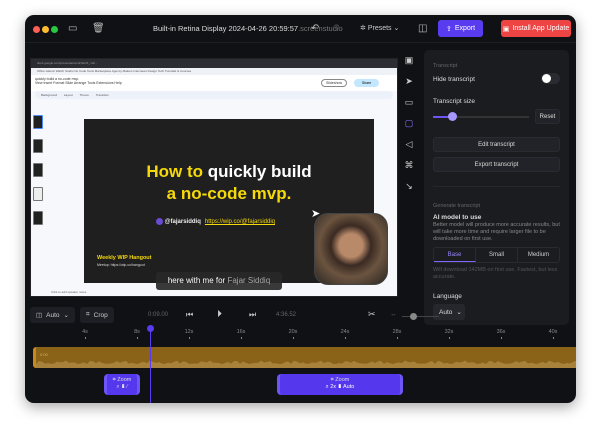 Image resolution: width=600 pixels, height=434 pixels. Describe the element at coordinates (449, 332) in the screenshot. I see `ruler-tick: 32s` at that location.